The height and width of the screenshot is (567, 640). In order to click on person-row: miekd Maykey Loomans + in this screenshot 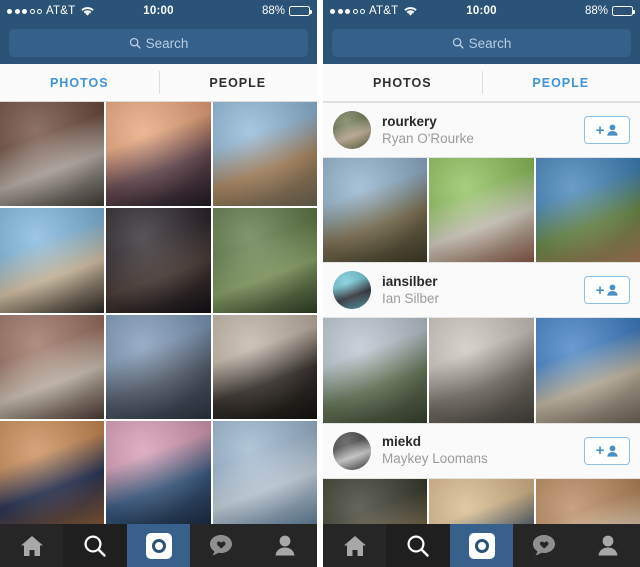, I will do `click(481, 450)`.